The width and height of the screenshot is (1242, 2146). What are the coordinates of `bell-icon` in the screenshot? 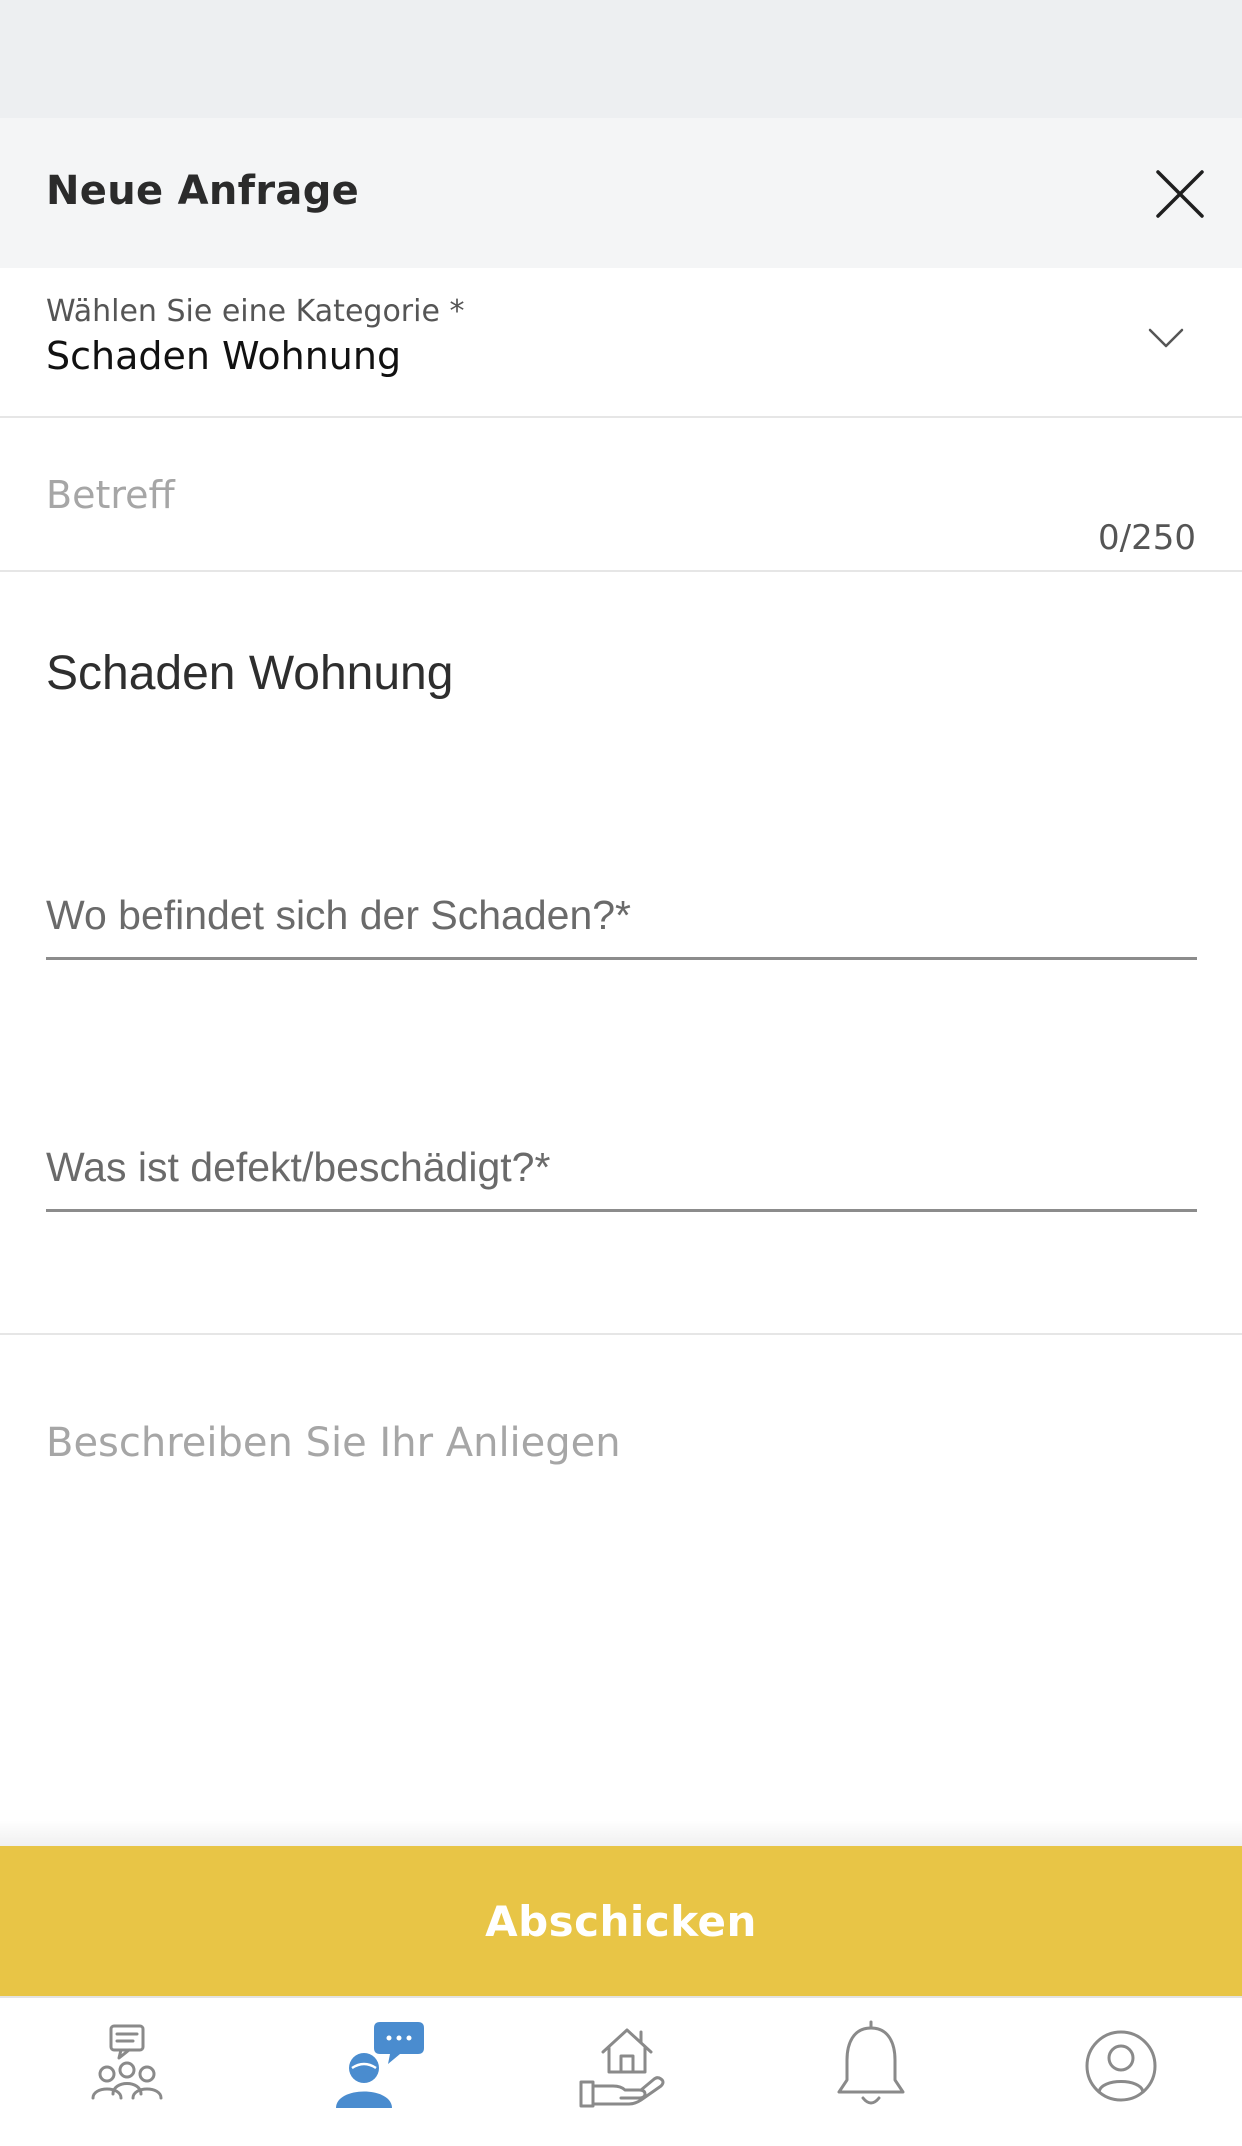 It's located at (871, 2062).